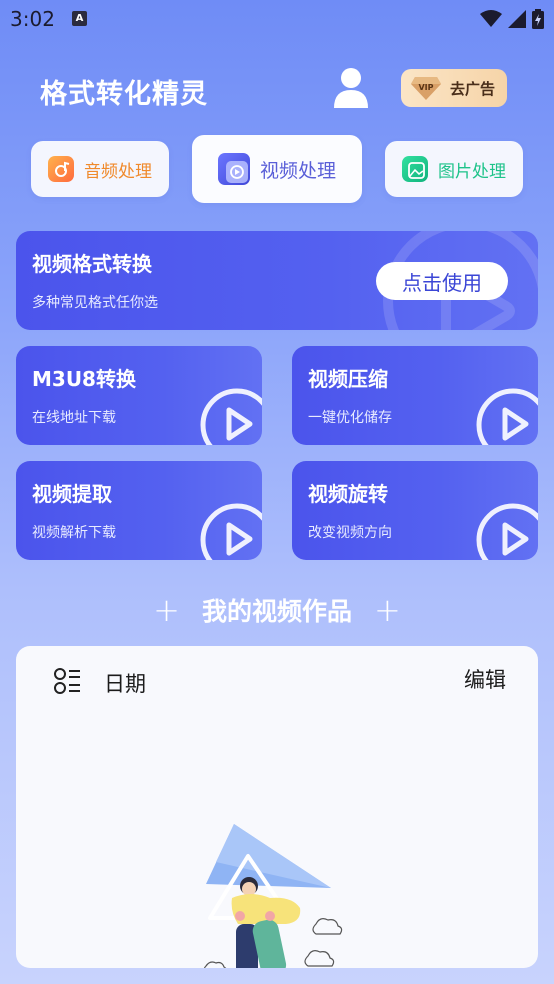 This screenshot has width=554, height=984. I want to click on tab-video-label: 视频处理, so click(297, 170).